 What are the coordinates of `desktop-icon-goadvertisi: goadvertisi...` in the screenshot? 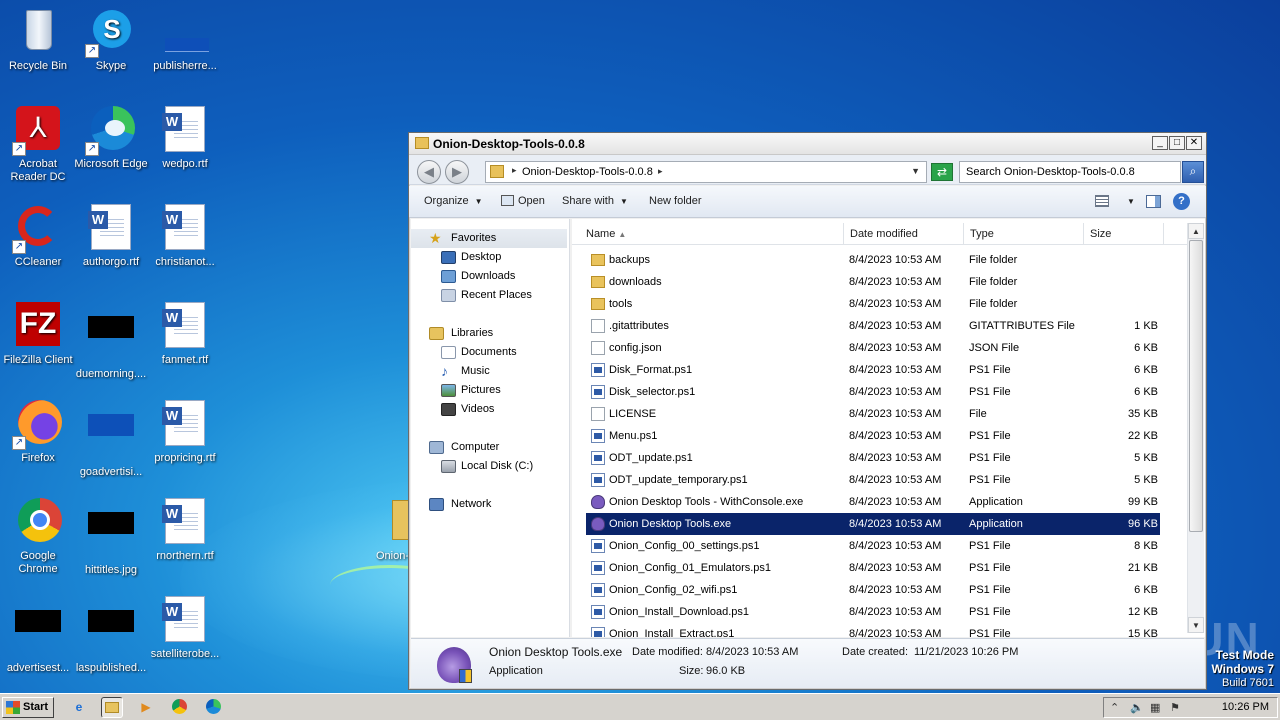 It's located at (111, 439).